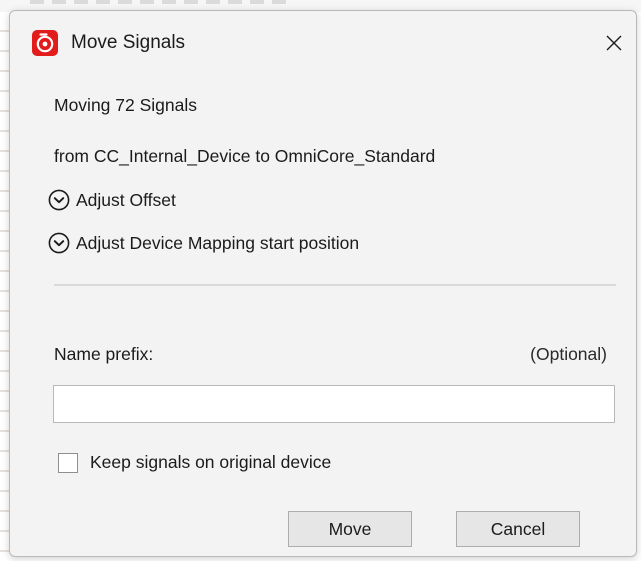 The width and height of the screenshot is (641, 561). What do you see at coordinates (4, 286) in the screenshot?
I see `background-window-edge` at bounding box center [4, 286].